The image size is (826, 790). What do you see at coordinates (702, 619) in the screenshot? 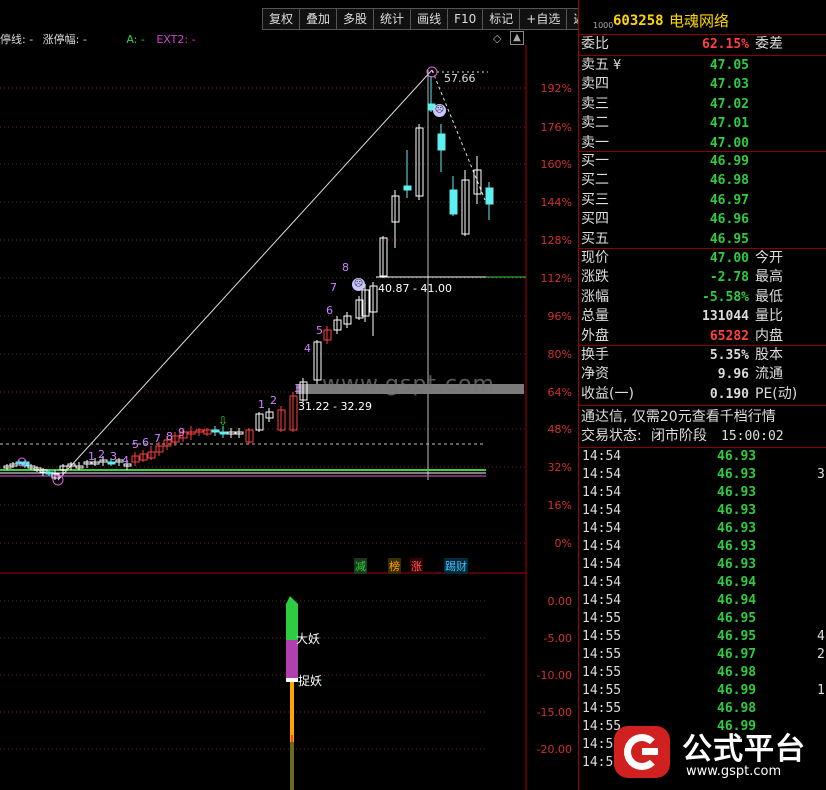
I see `tick-row: 14:55 46.95` at bounding box center [702, 619].